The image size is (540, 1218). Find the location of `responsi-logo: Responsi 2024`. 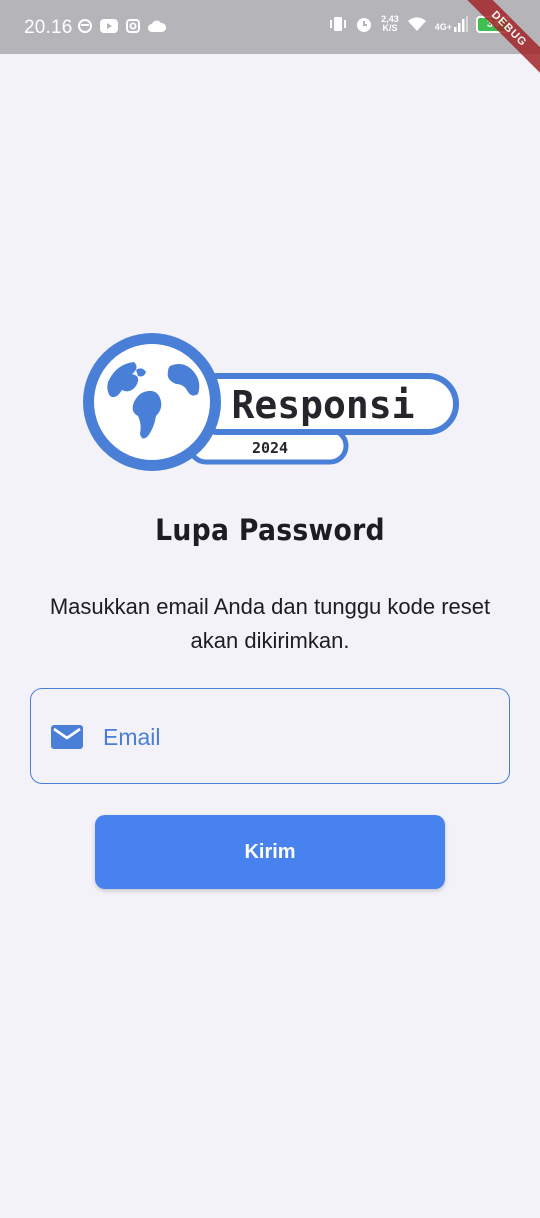

responsi-logo: Responsi 2024 is located at coordinates (271, 402).